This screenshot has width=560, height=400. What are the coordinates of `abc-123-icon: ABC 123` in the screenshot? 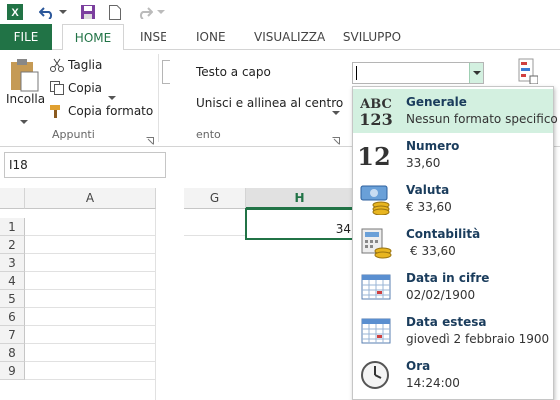 It's located at (376, 112).